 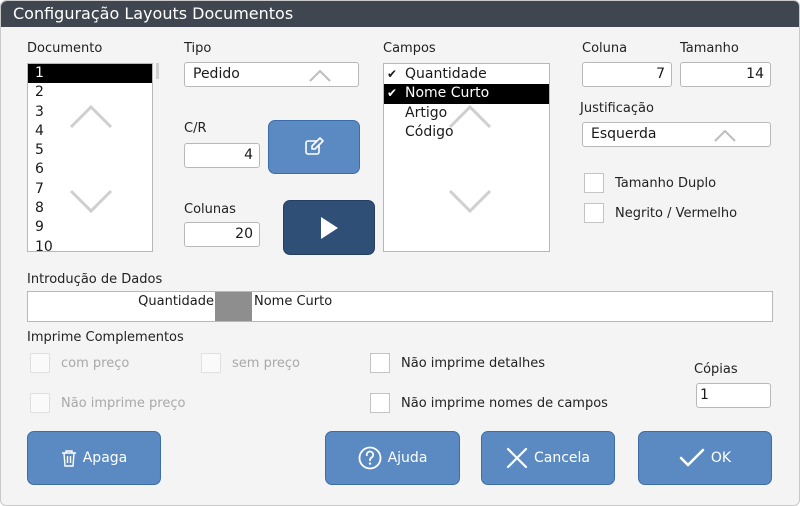 What do you see at coordinates (709, 48) in the screenshot?
I see `tamanho-label: Tamanho` at bounding box center [709, 48].